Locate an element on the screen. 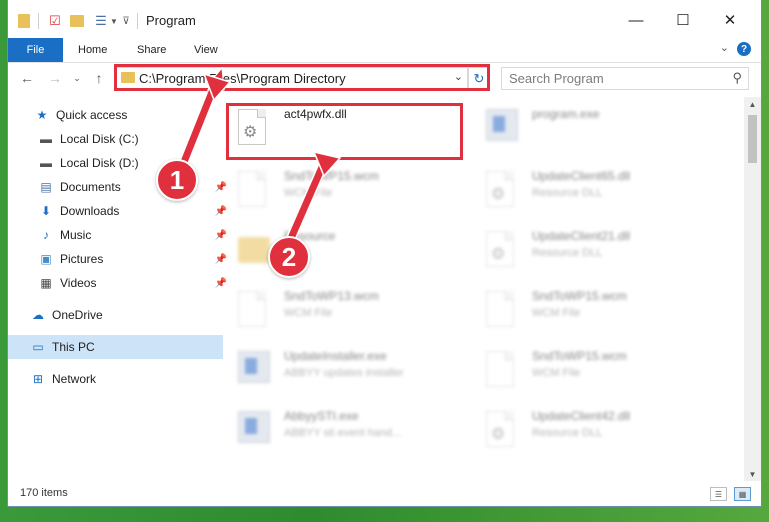 Image resolution: width=769 pixels, height=522 pixels. expand-ribbon-icon: ⌄ is located at coordinates (724, 47).